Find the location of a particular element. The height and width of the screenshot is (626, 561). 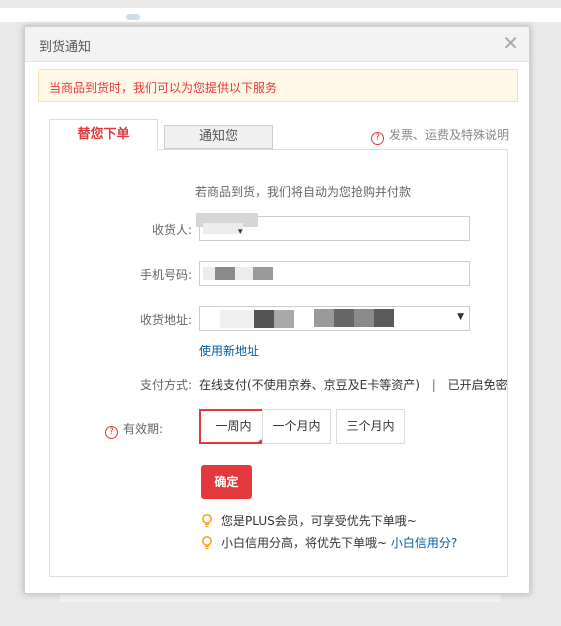

payment-method: 在线支付(不使用京券、京豆及E卡等资产) is located at coordinates (309, 385).